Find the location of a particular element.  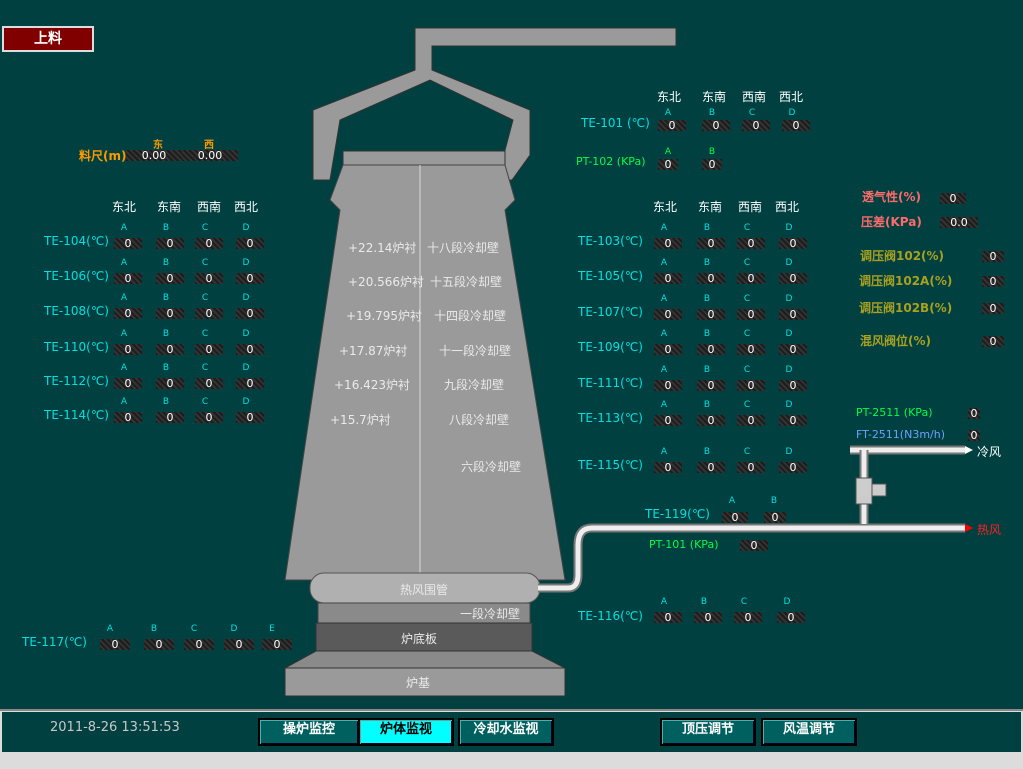

valve-102a-label: 调压阀102A(%) is located at coordinates (906, 281).